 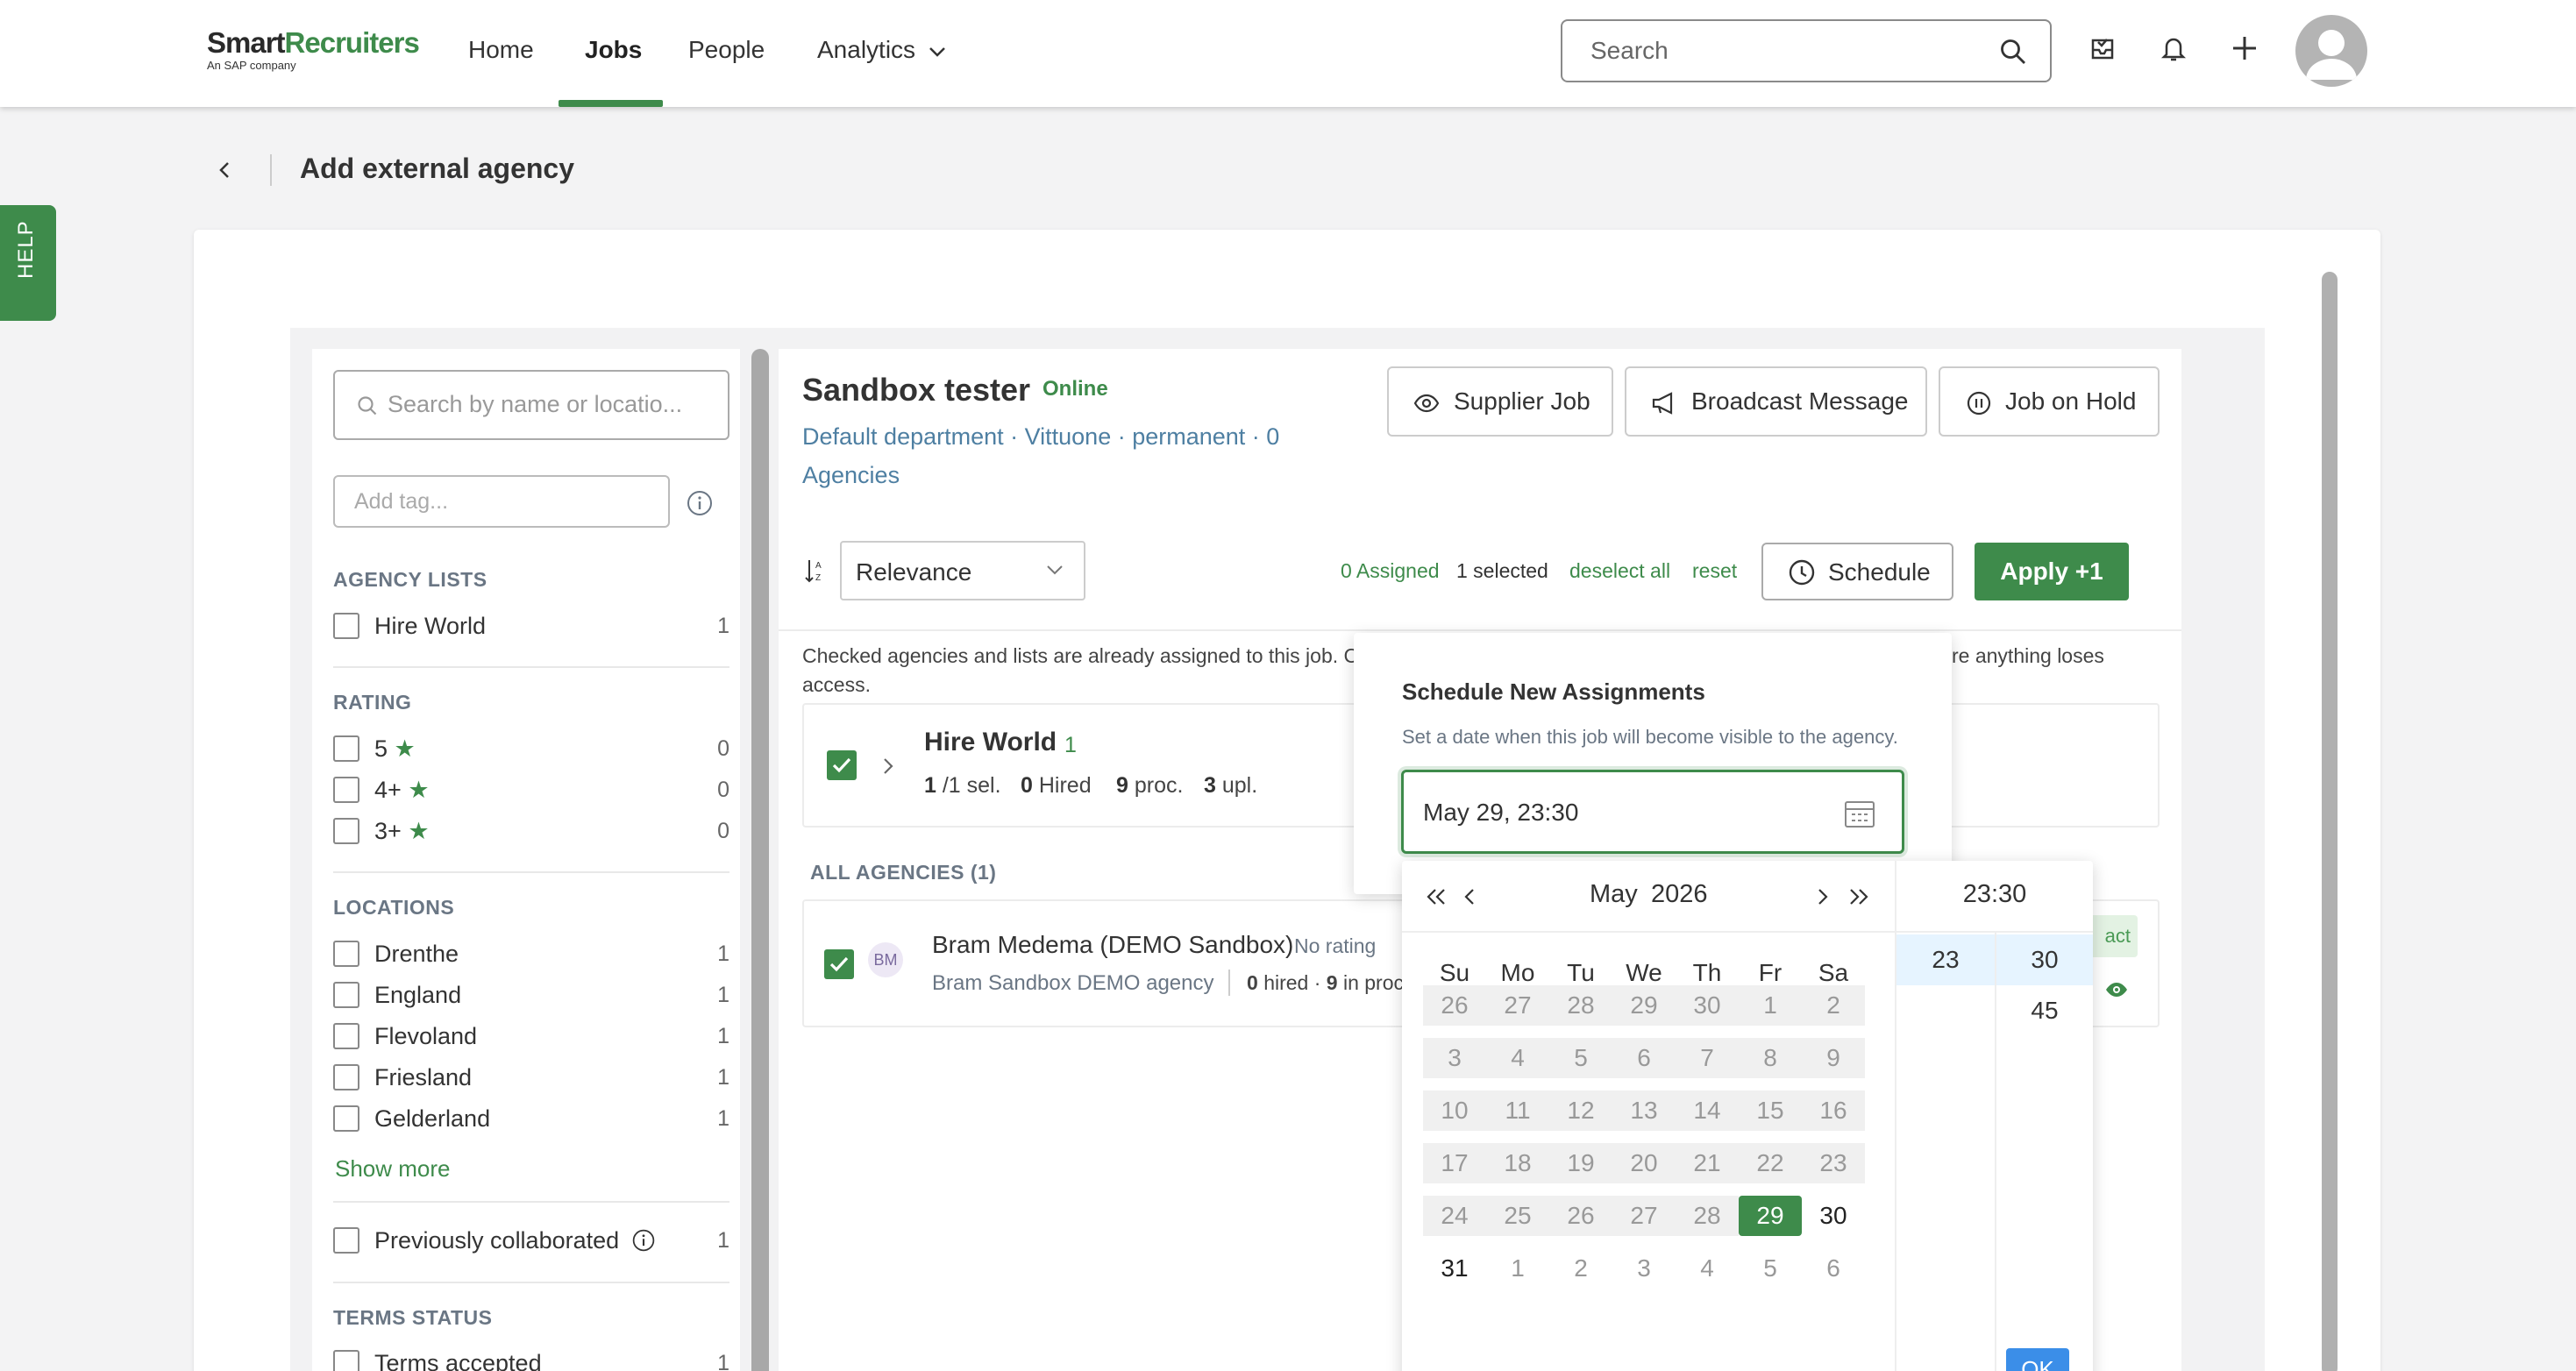 I want to click on calendar-day: 5, so click(x=1580, y=1058).